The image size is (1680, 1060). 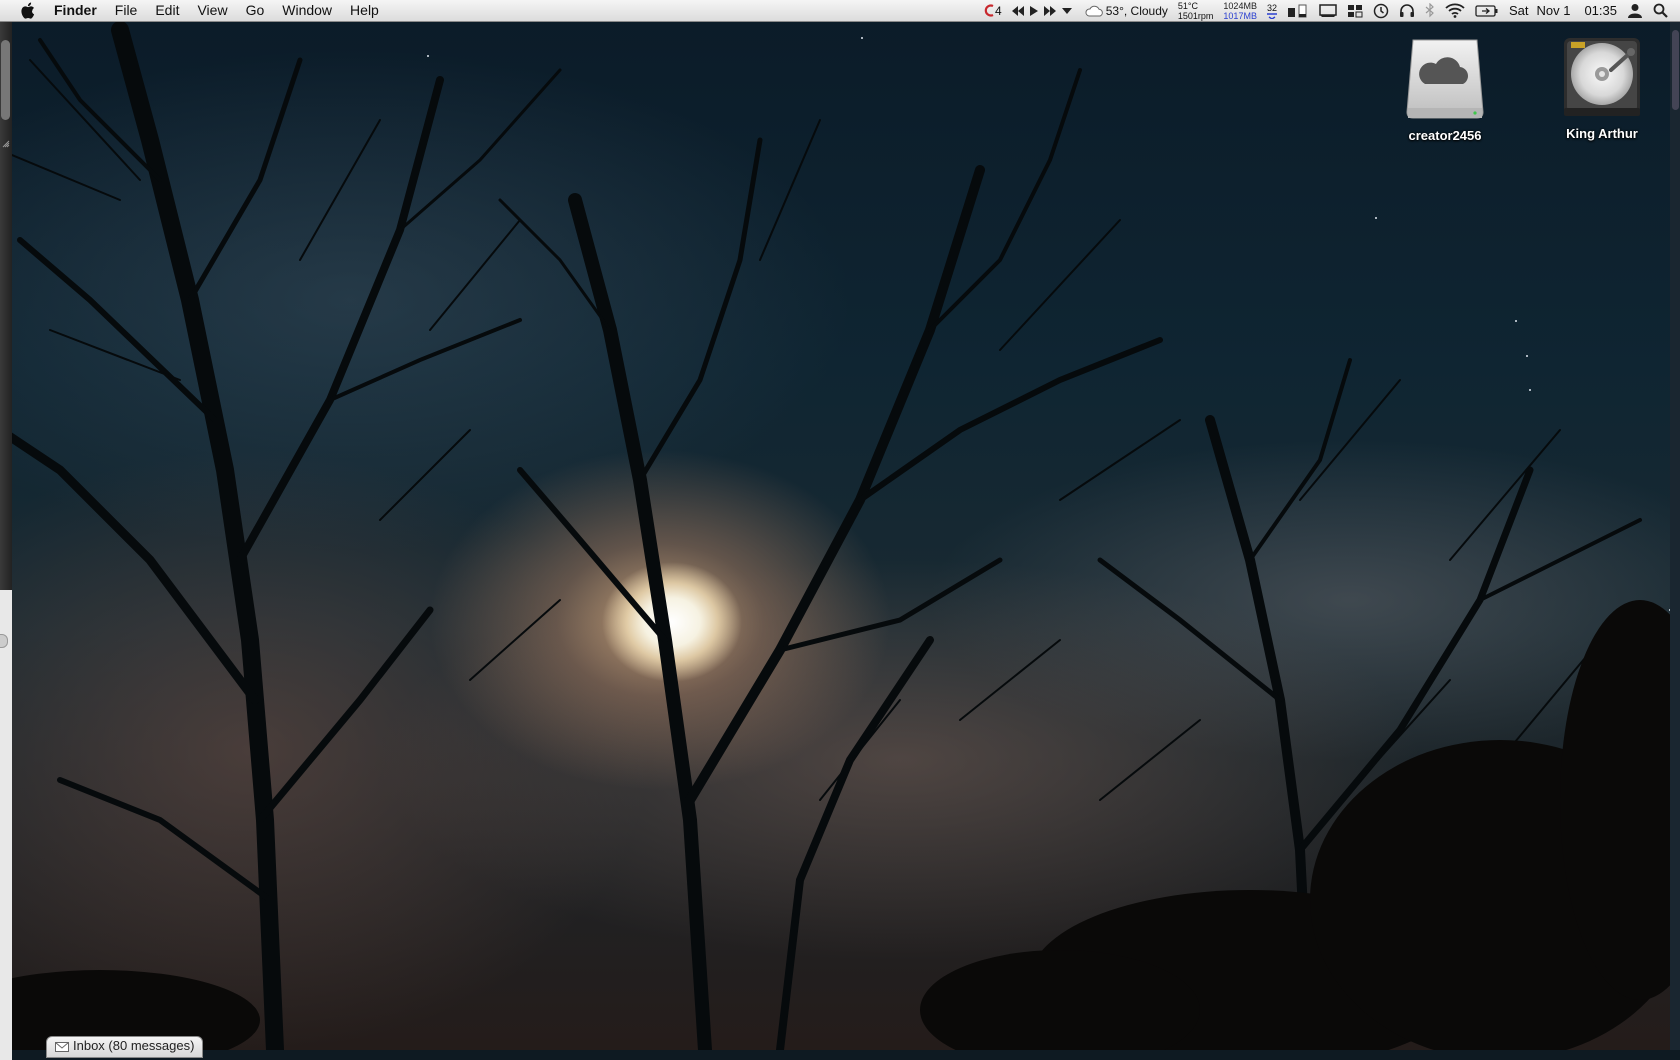 I want to click on menu-help: Help, so click(x=364, y=10).